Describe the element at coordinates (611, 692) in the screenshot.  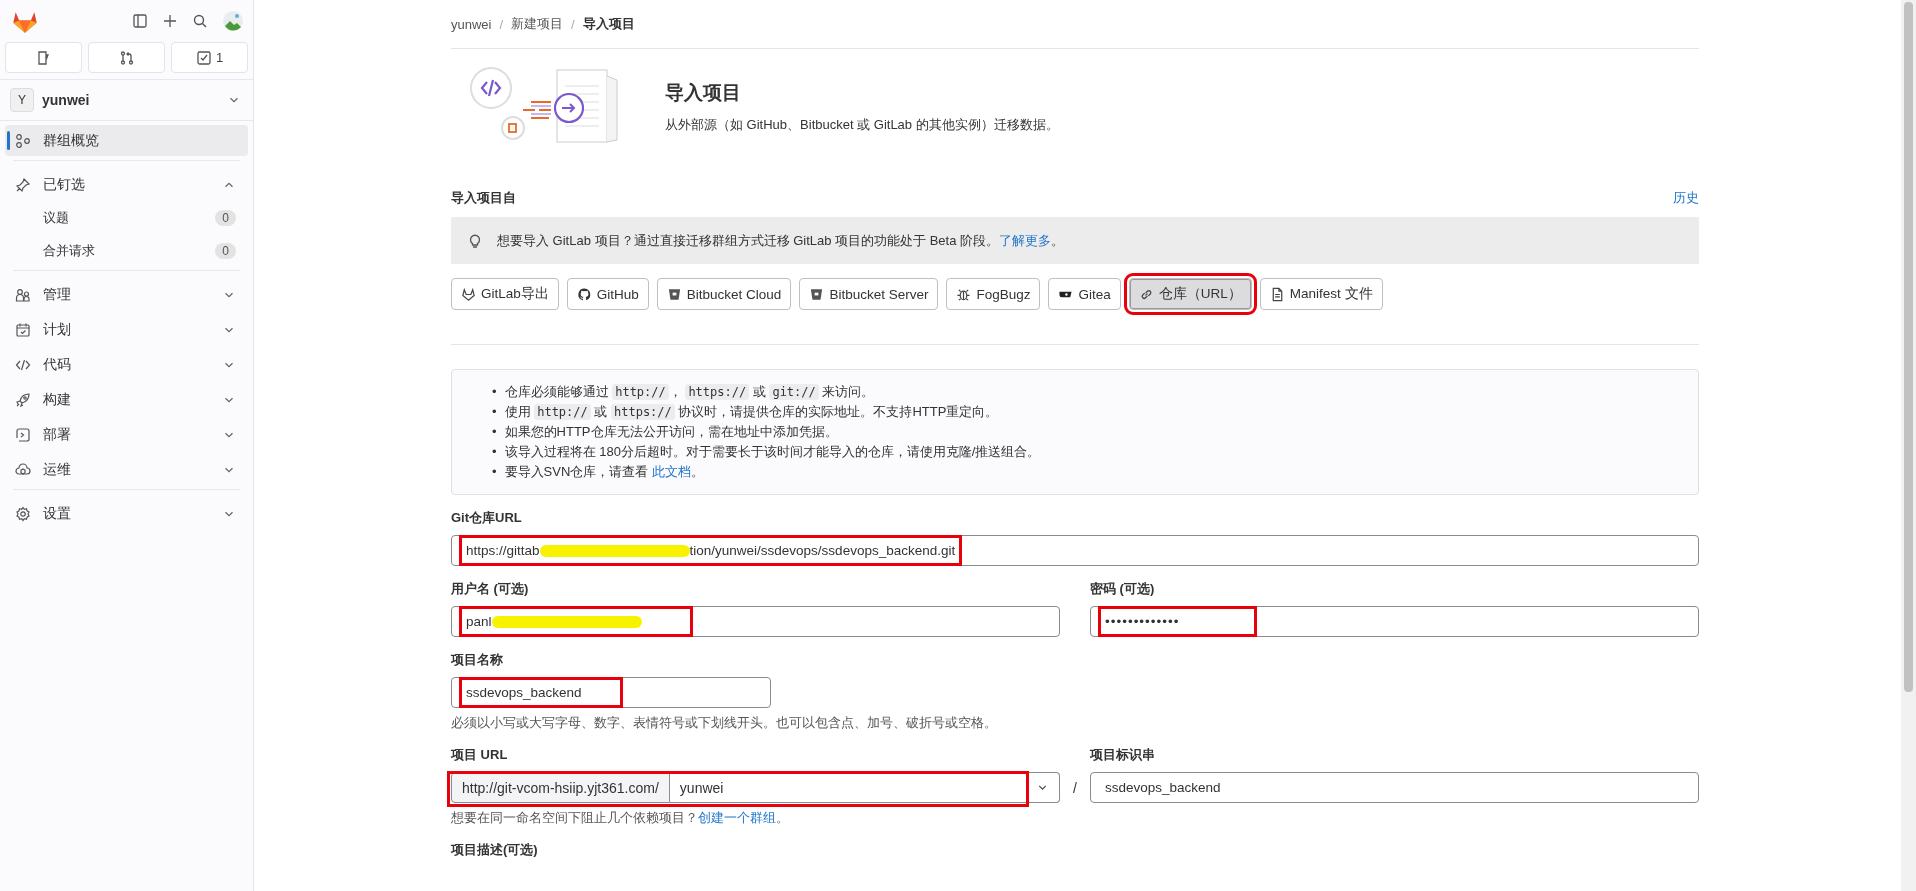
I see `project-name-field: ssdevops_backend` at that location.